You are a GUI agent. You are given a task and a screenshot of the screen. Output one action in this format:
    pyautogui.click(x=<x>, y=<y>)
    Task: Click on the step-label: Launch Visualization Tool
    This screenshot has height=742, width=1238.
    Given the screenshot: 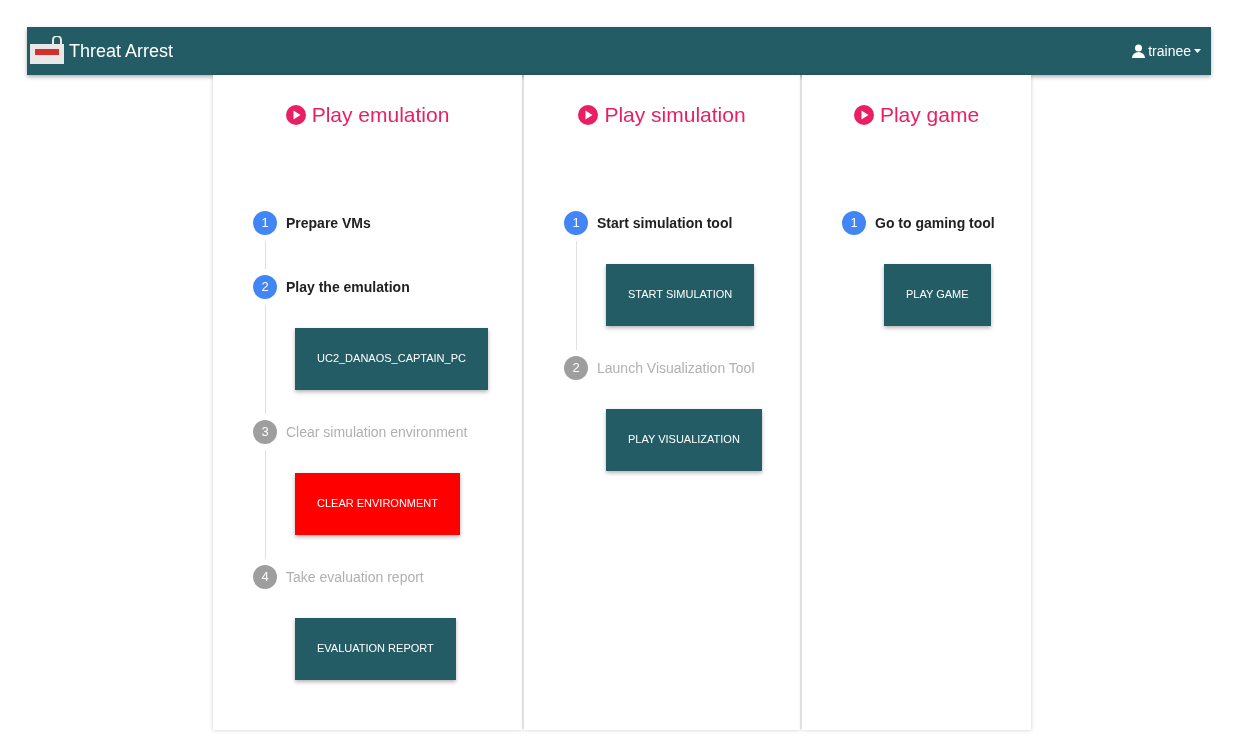 What is the action you would take?
    pyautogui.click(x=676, y=368)
    